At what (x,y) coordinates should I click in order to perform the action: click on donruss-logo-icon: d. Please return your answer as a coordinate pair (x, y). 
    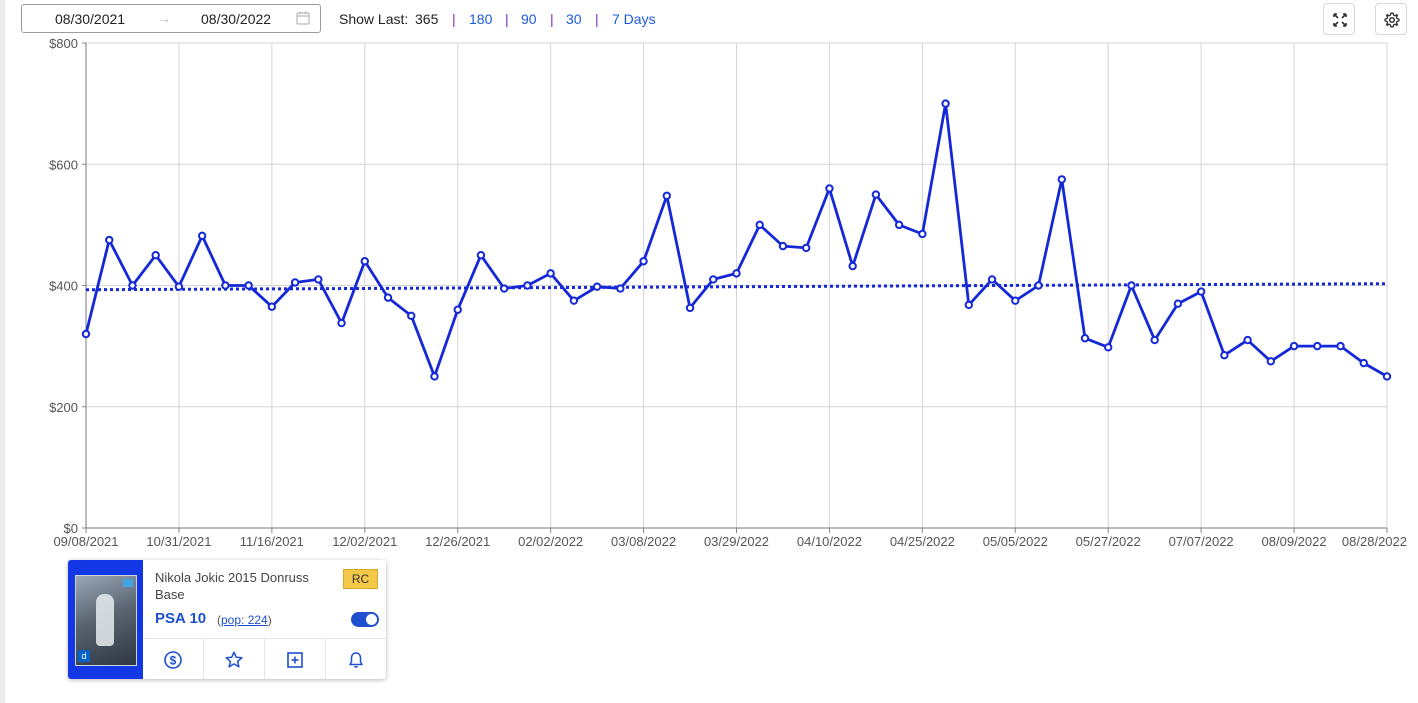
    Looking at the image, I should click on (84, 656).